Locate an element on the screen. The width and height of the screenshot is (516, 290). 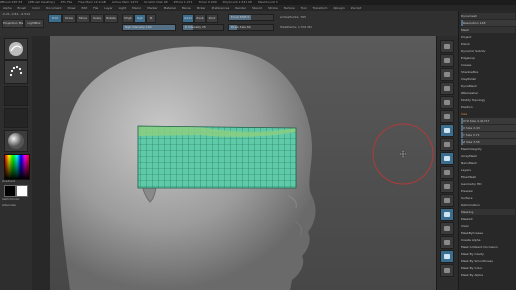
tray-row: Mask Ambient Occlusion is located at coordinates (488, 247).